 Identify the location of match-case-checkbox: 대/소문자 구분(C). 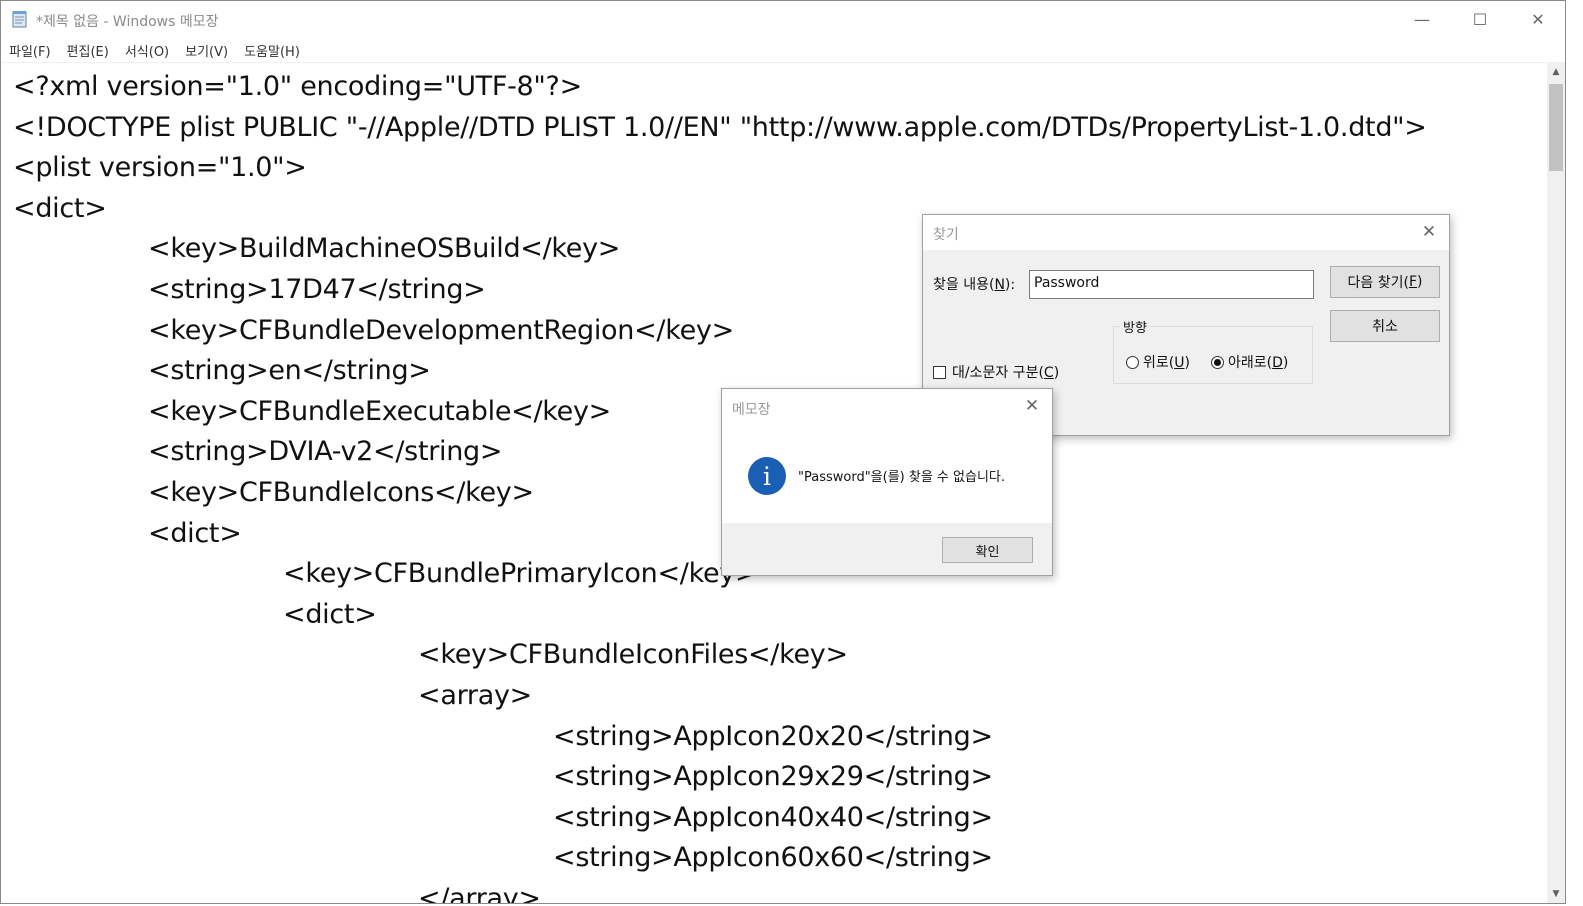
(996, 372).